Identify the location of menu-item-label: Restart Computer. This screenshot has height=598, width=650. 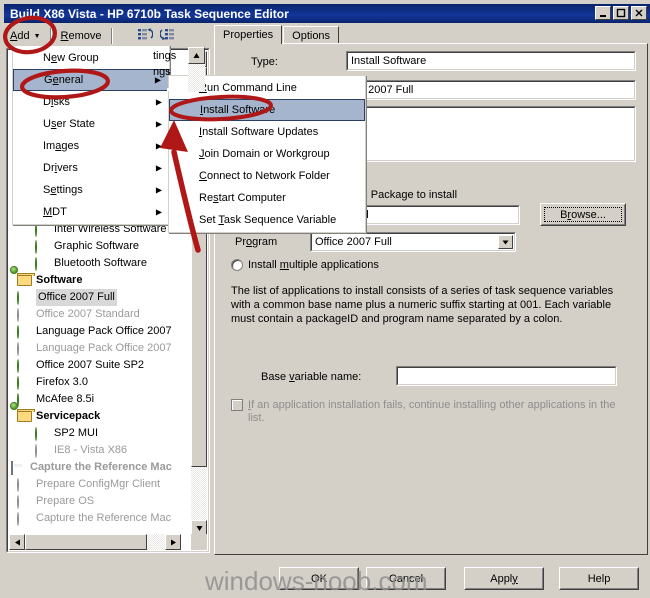
(242, 198).